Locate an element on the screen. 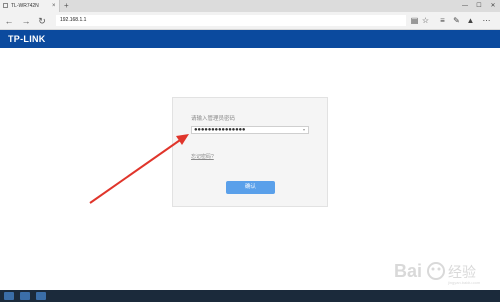 Image resolution: width=500 pixels, height=302 pixels. favorite-star-icon: ☆ is located at coordinates (425, 21).